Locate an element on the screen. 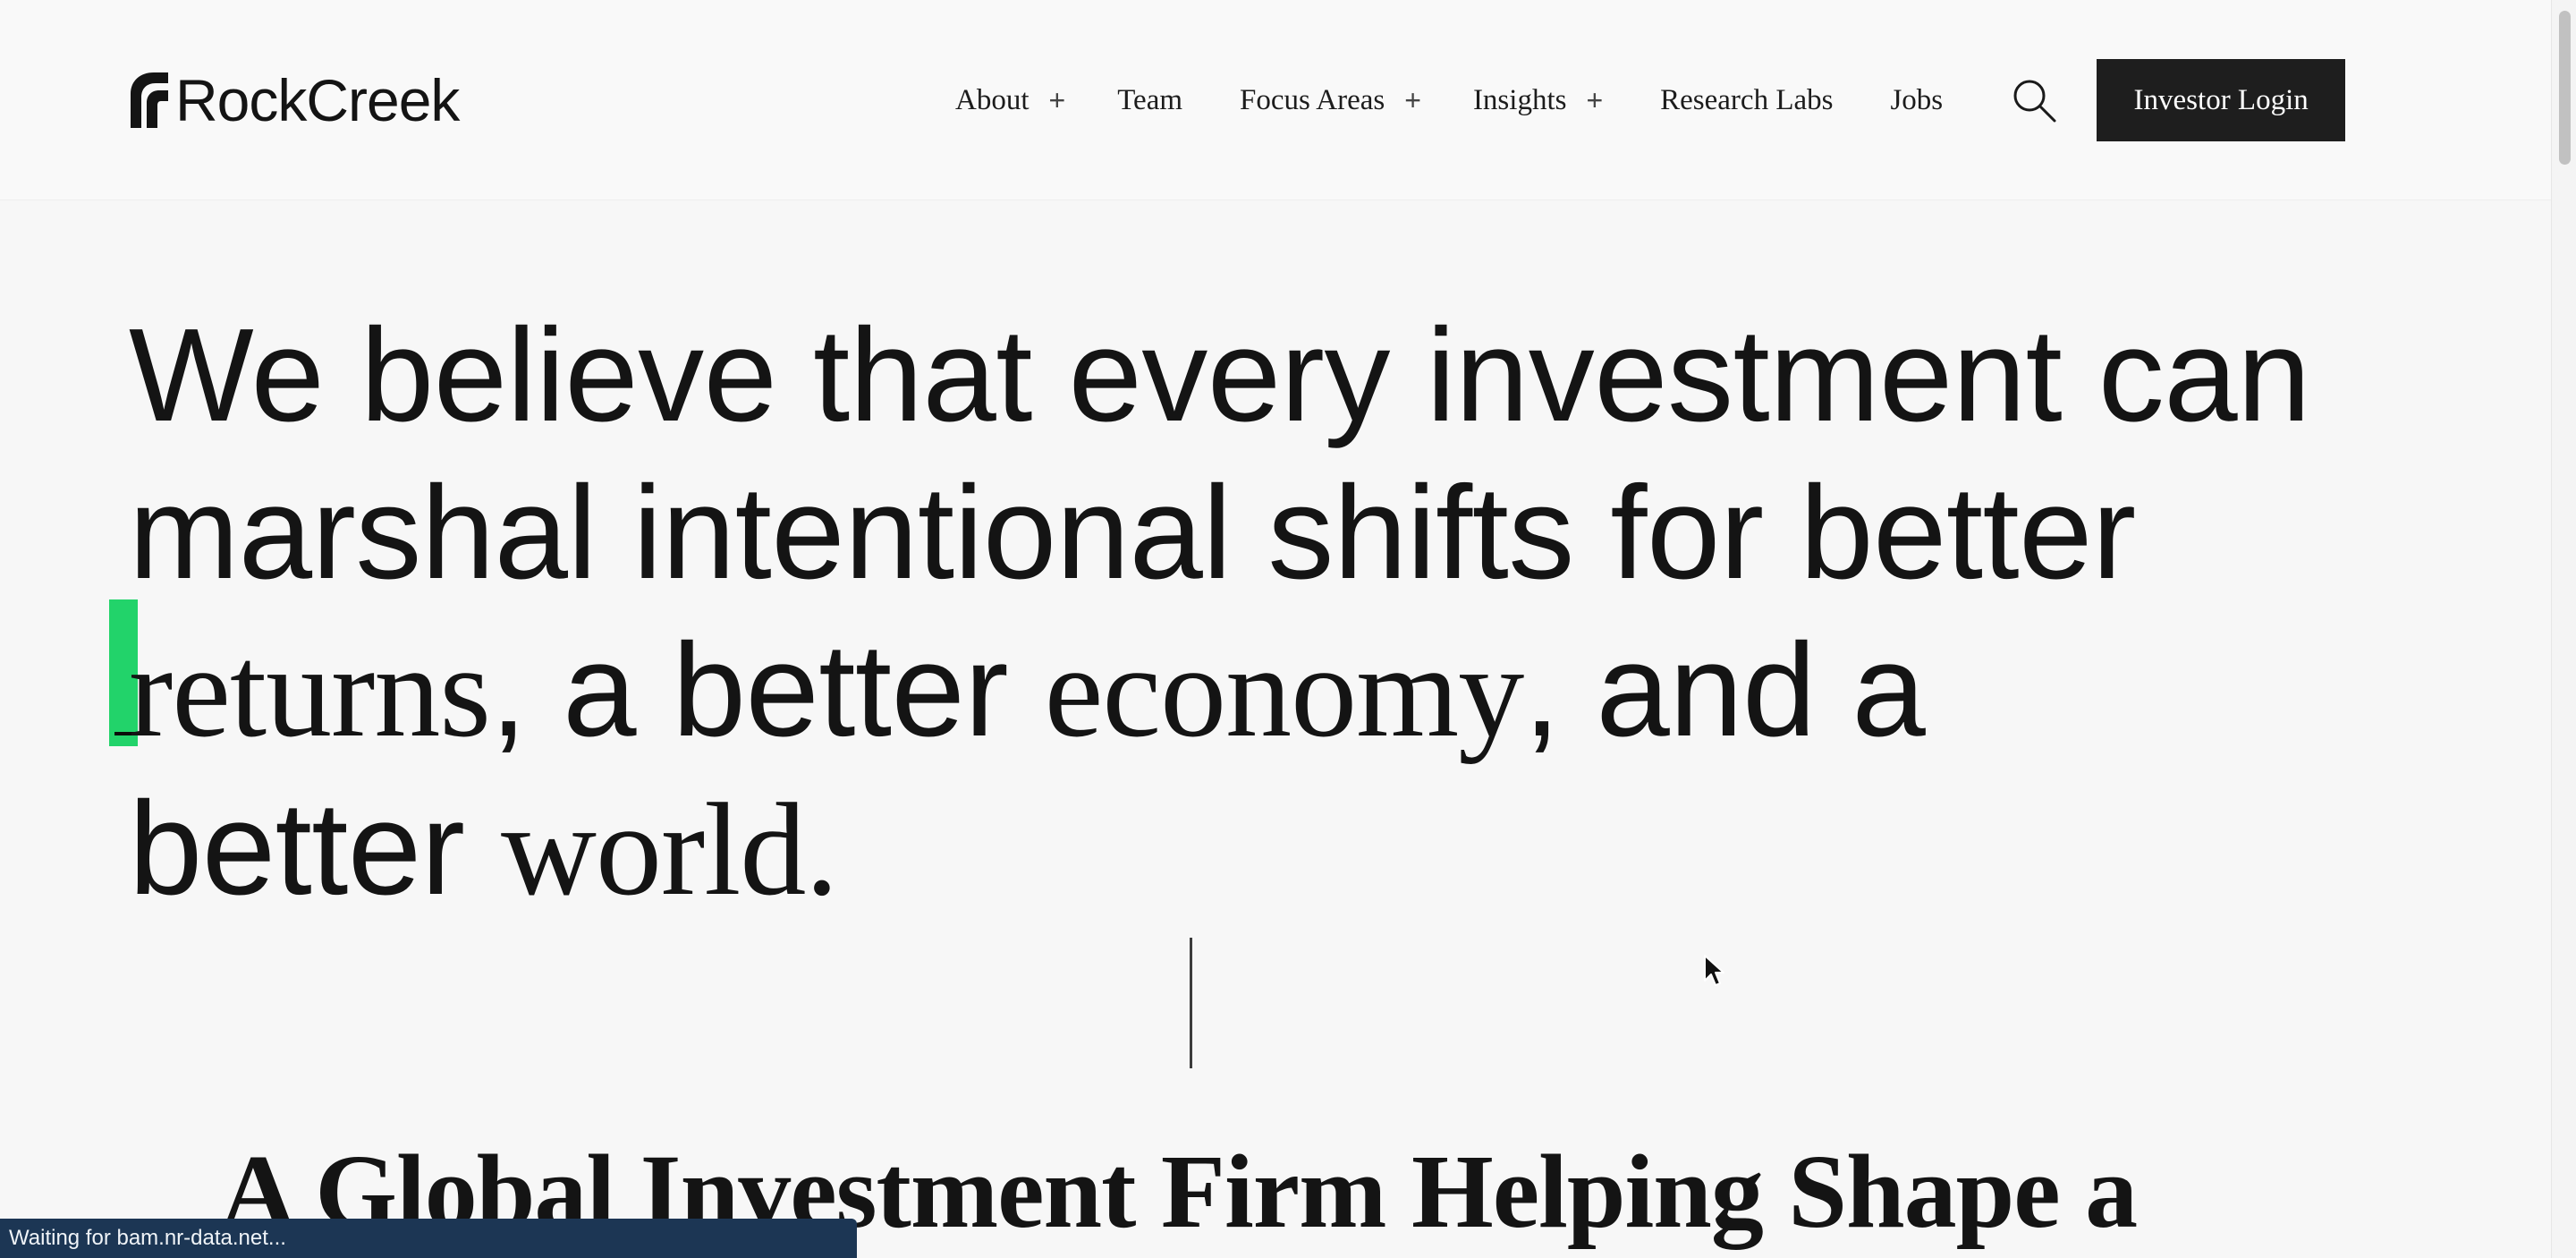  vertical-scrollbar is located at coordinates (2563, 629).